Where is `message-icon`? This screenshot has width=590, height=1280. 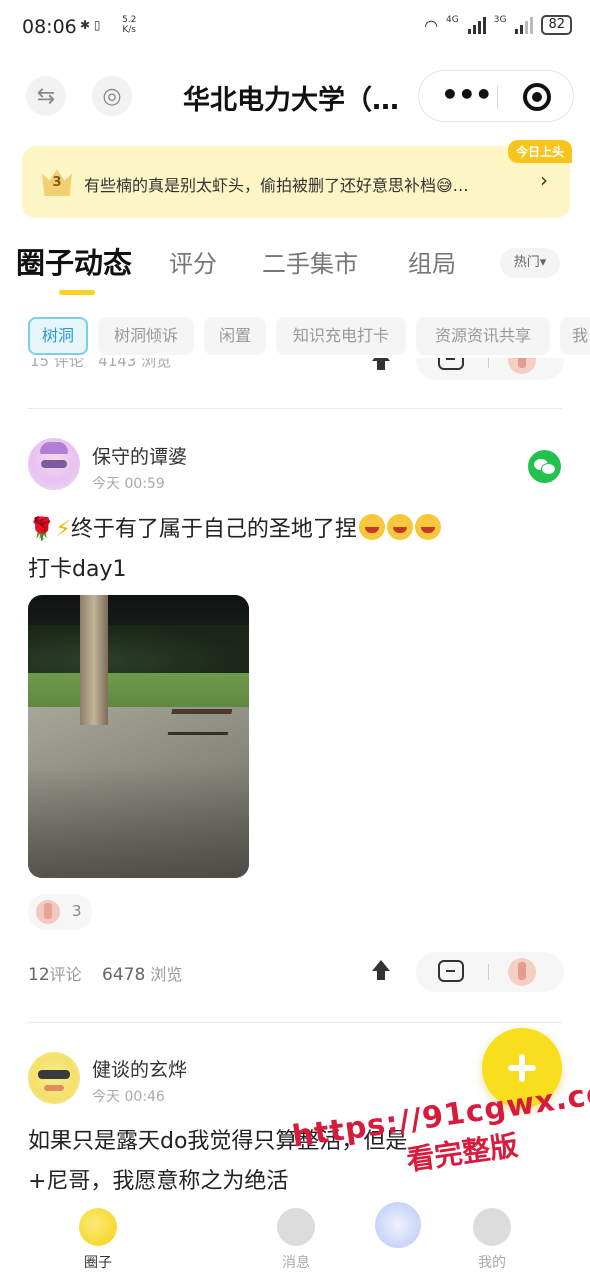
message-icon is located at coordinates (296, 1227).